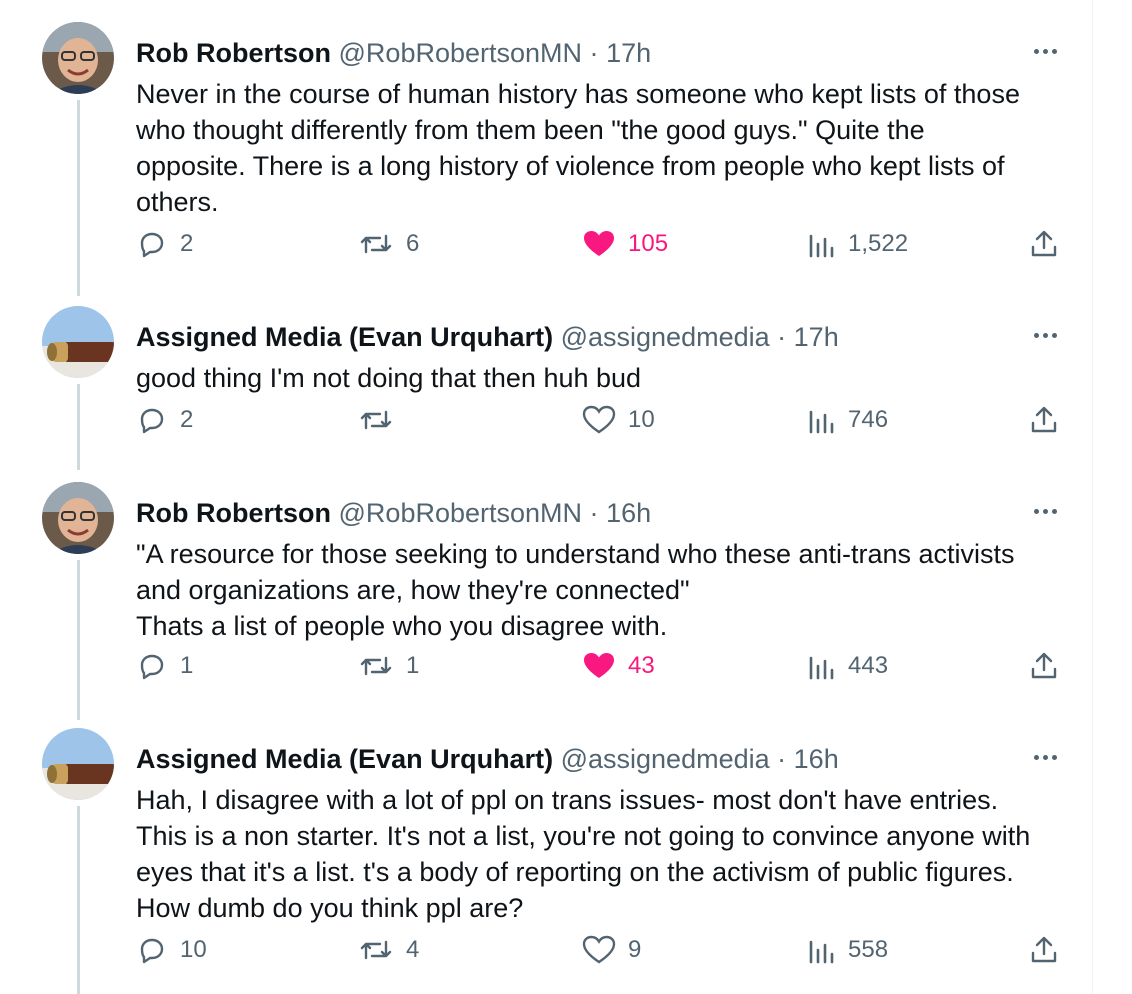 The image size is (1132, 994). I want to click on repost-count: 6, so click(413, 243).